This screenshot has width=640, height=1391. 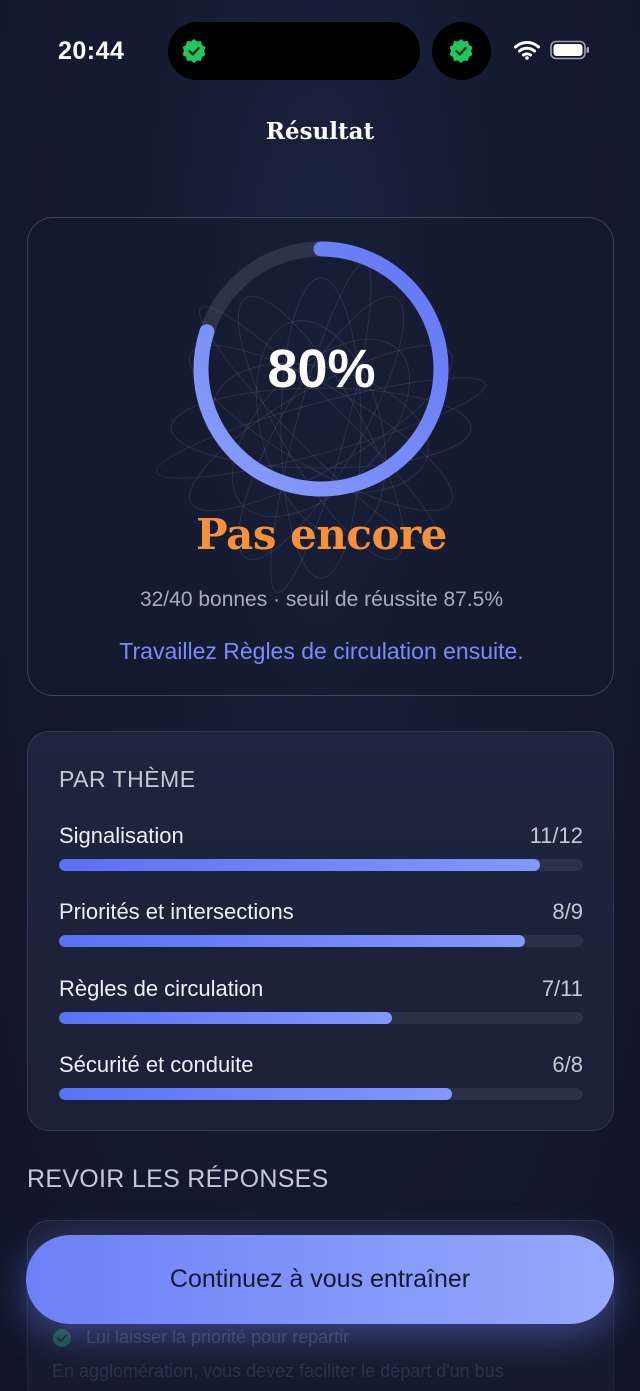 What do you see at coordinates (62, 1337) in the screenshot?
I see `check-circle-icon` at bounding box center [62, 1337].